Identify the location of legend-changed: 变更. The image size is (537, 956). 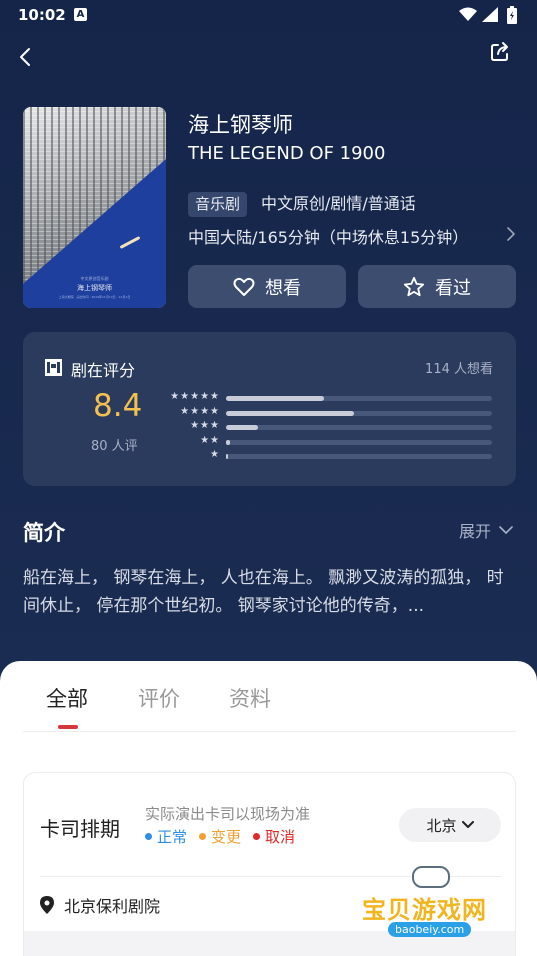
(220, 836).